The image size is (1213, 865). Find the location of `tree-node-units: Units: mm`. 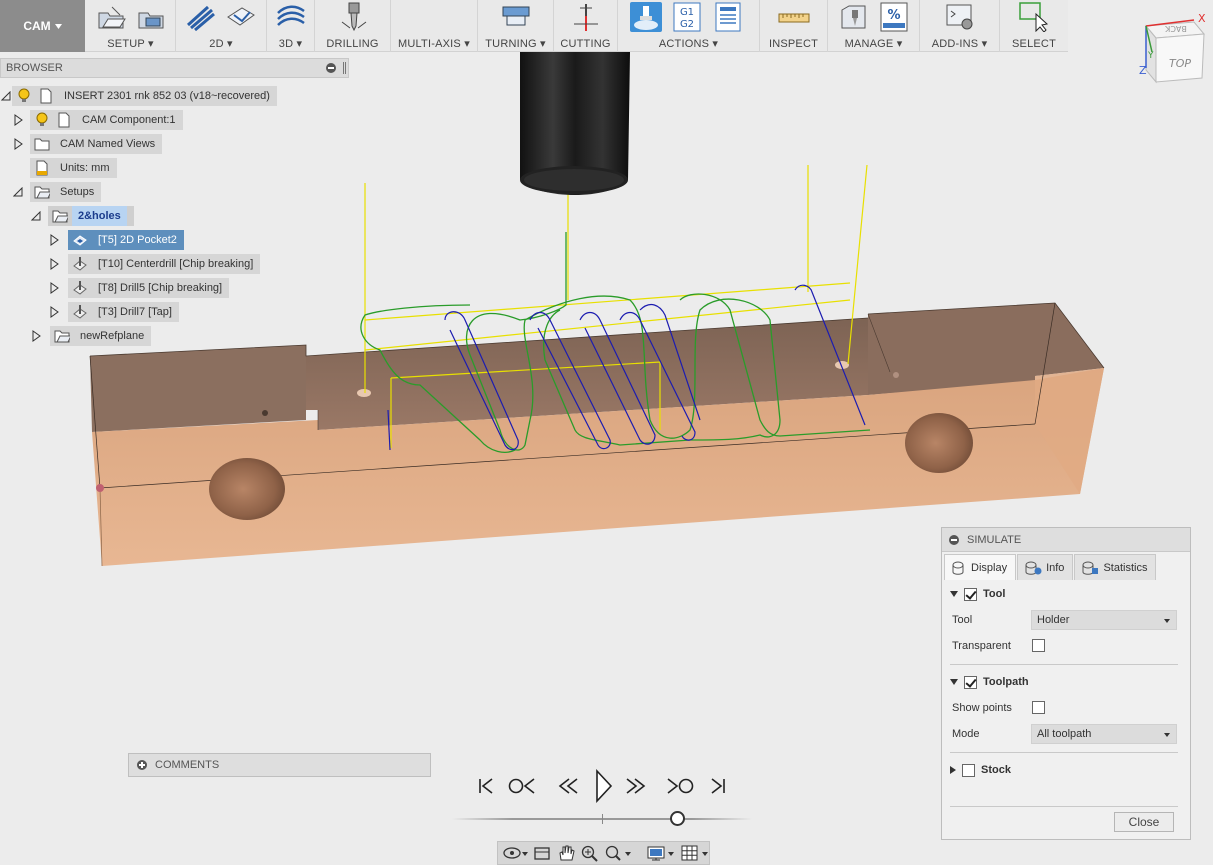

tree-node-units: Units: mm is located at coordinates (73, 168).